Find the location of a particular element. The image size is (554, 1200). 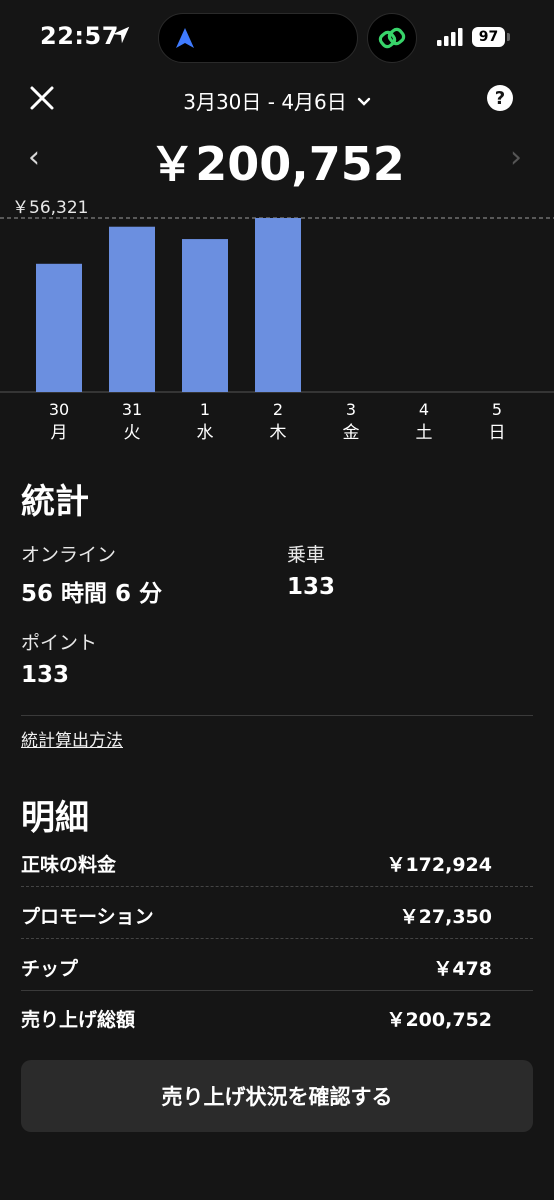

breakdown-row-tip: チップ ￥478 is located at coordinates (256, 967).